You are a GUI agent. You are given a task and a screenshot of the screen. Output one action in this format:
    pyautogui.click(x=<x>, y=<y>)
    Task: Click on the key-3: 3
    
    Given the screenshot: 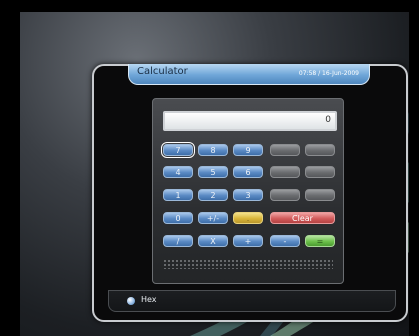 What is the action you would take?
    pyautogui.click(x=248, y=195)
    